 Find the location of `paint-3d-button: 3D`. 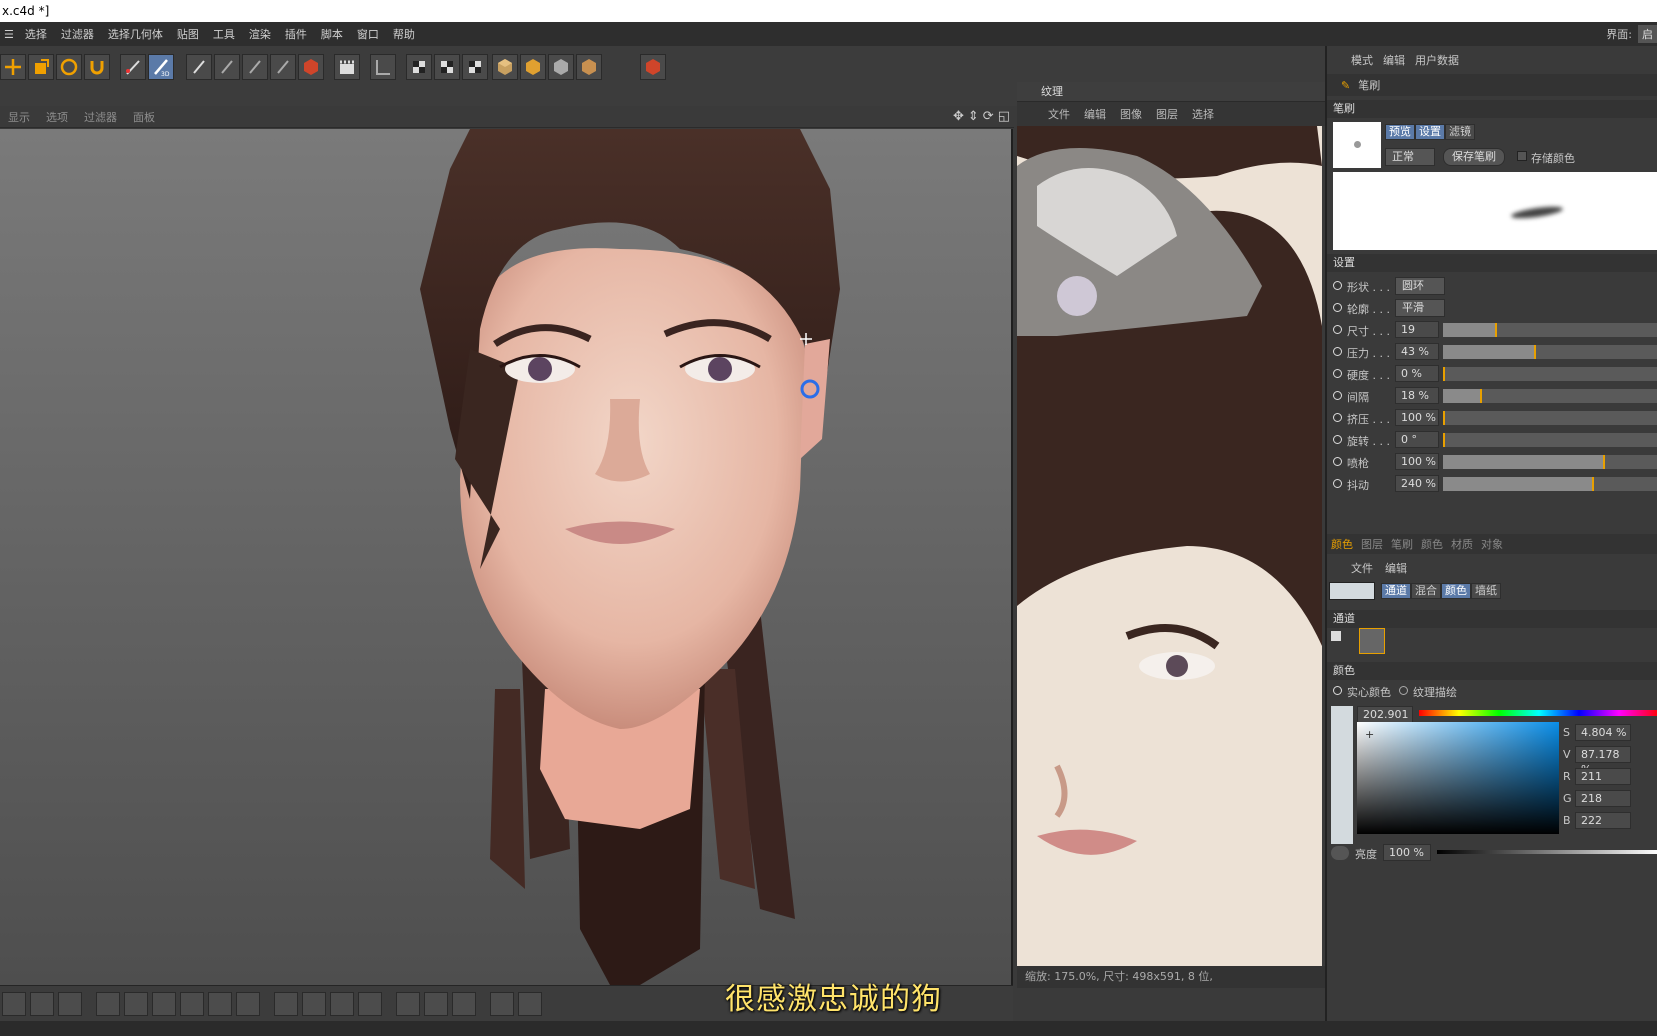

paint-3d-button: 3D is located at coordinates (161, 67).